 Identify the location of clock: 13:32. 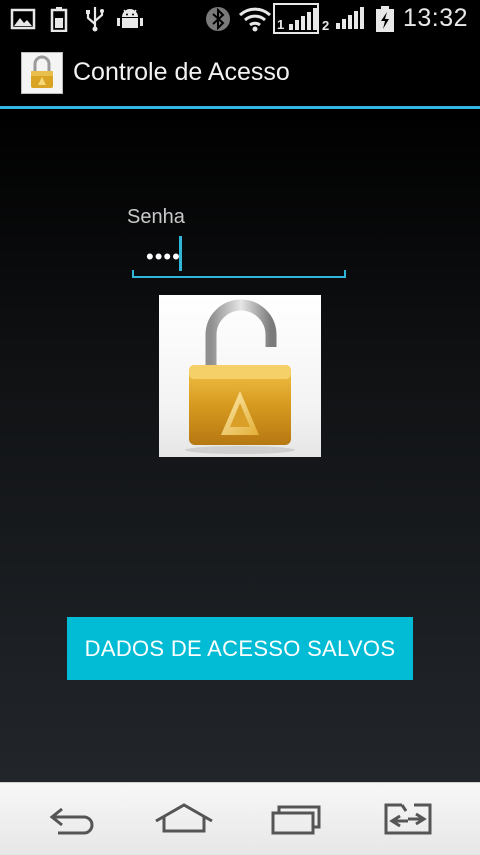
(435, 18).